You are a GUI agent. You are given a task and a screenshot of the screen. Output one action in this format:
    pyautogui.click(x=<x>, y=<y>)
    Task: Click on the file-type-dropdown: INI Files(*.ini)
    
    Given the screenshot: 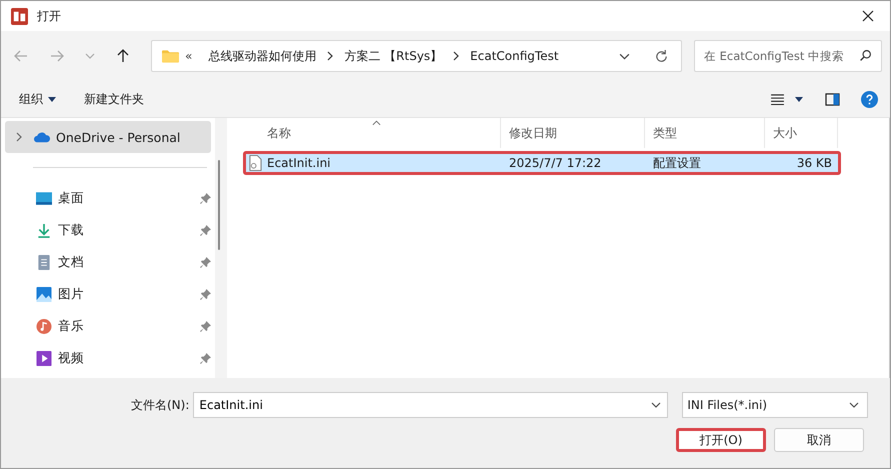 What is the action you would take?
    pyautogui.click(x=775, y=405)
    